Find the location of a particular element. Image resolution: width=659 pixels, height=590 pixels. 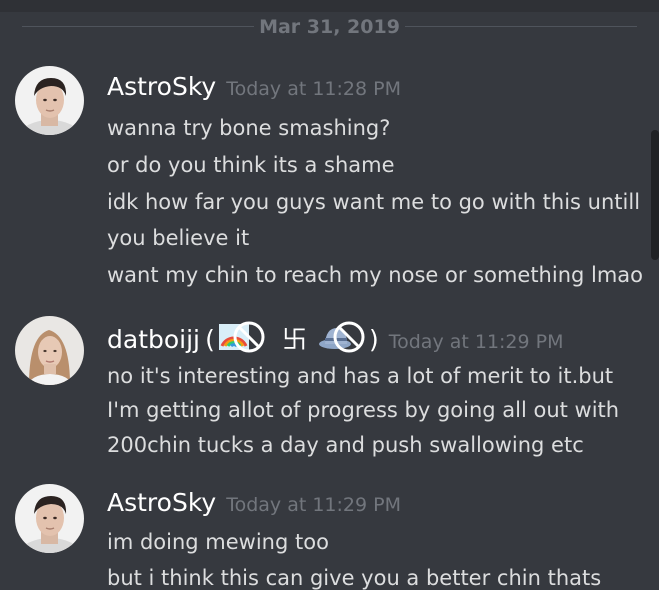

date-label: Mar 31, 2019 is located at coordinates (329, 27).